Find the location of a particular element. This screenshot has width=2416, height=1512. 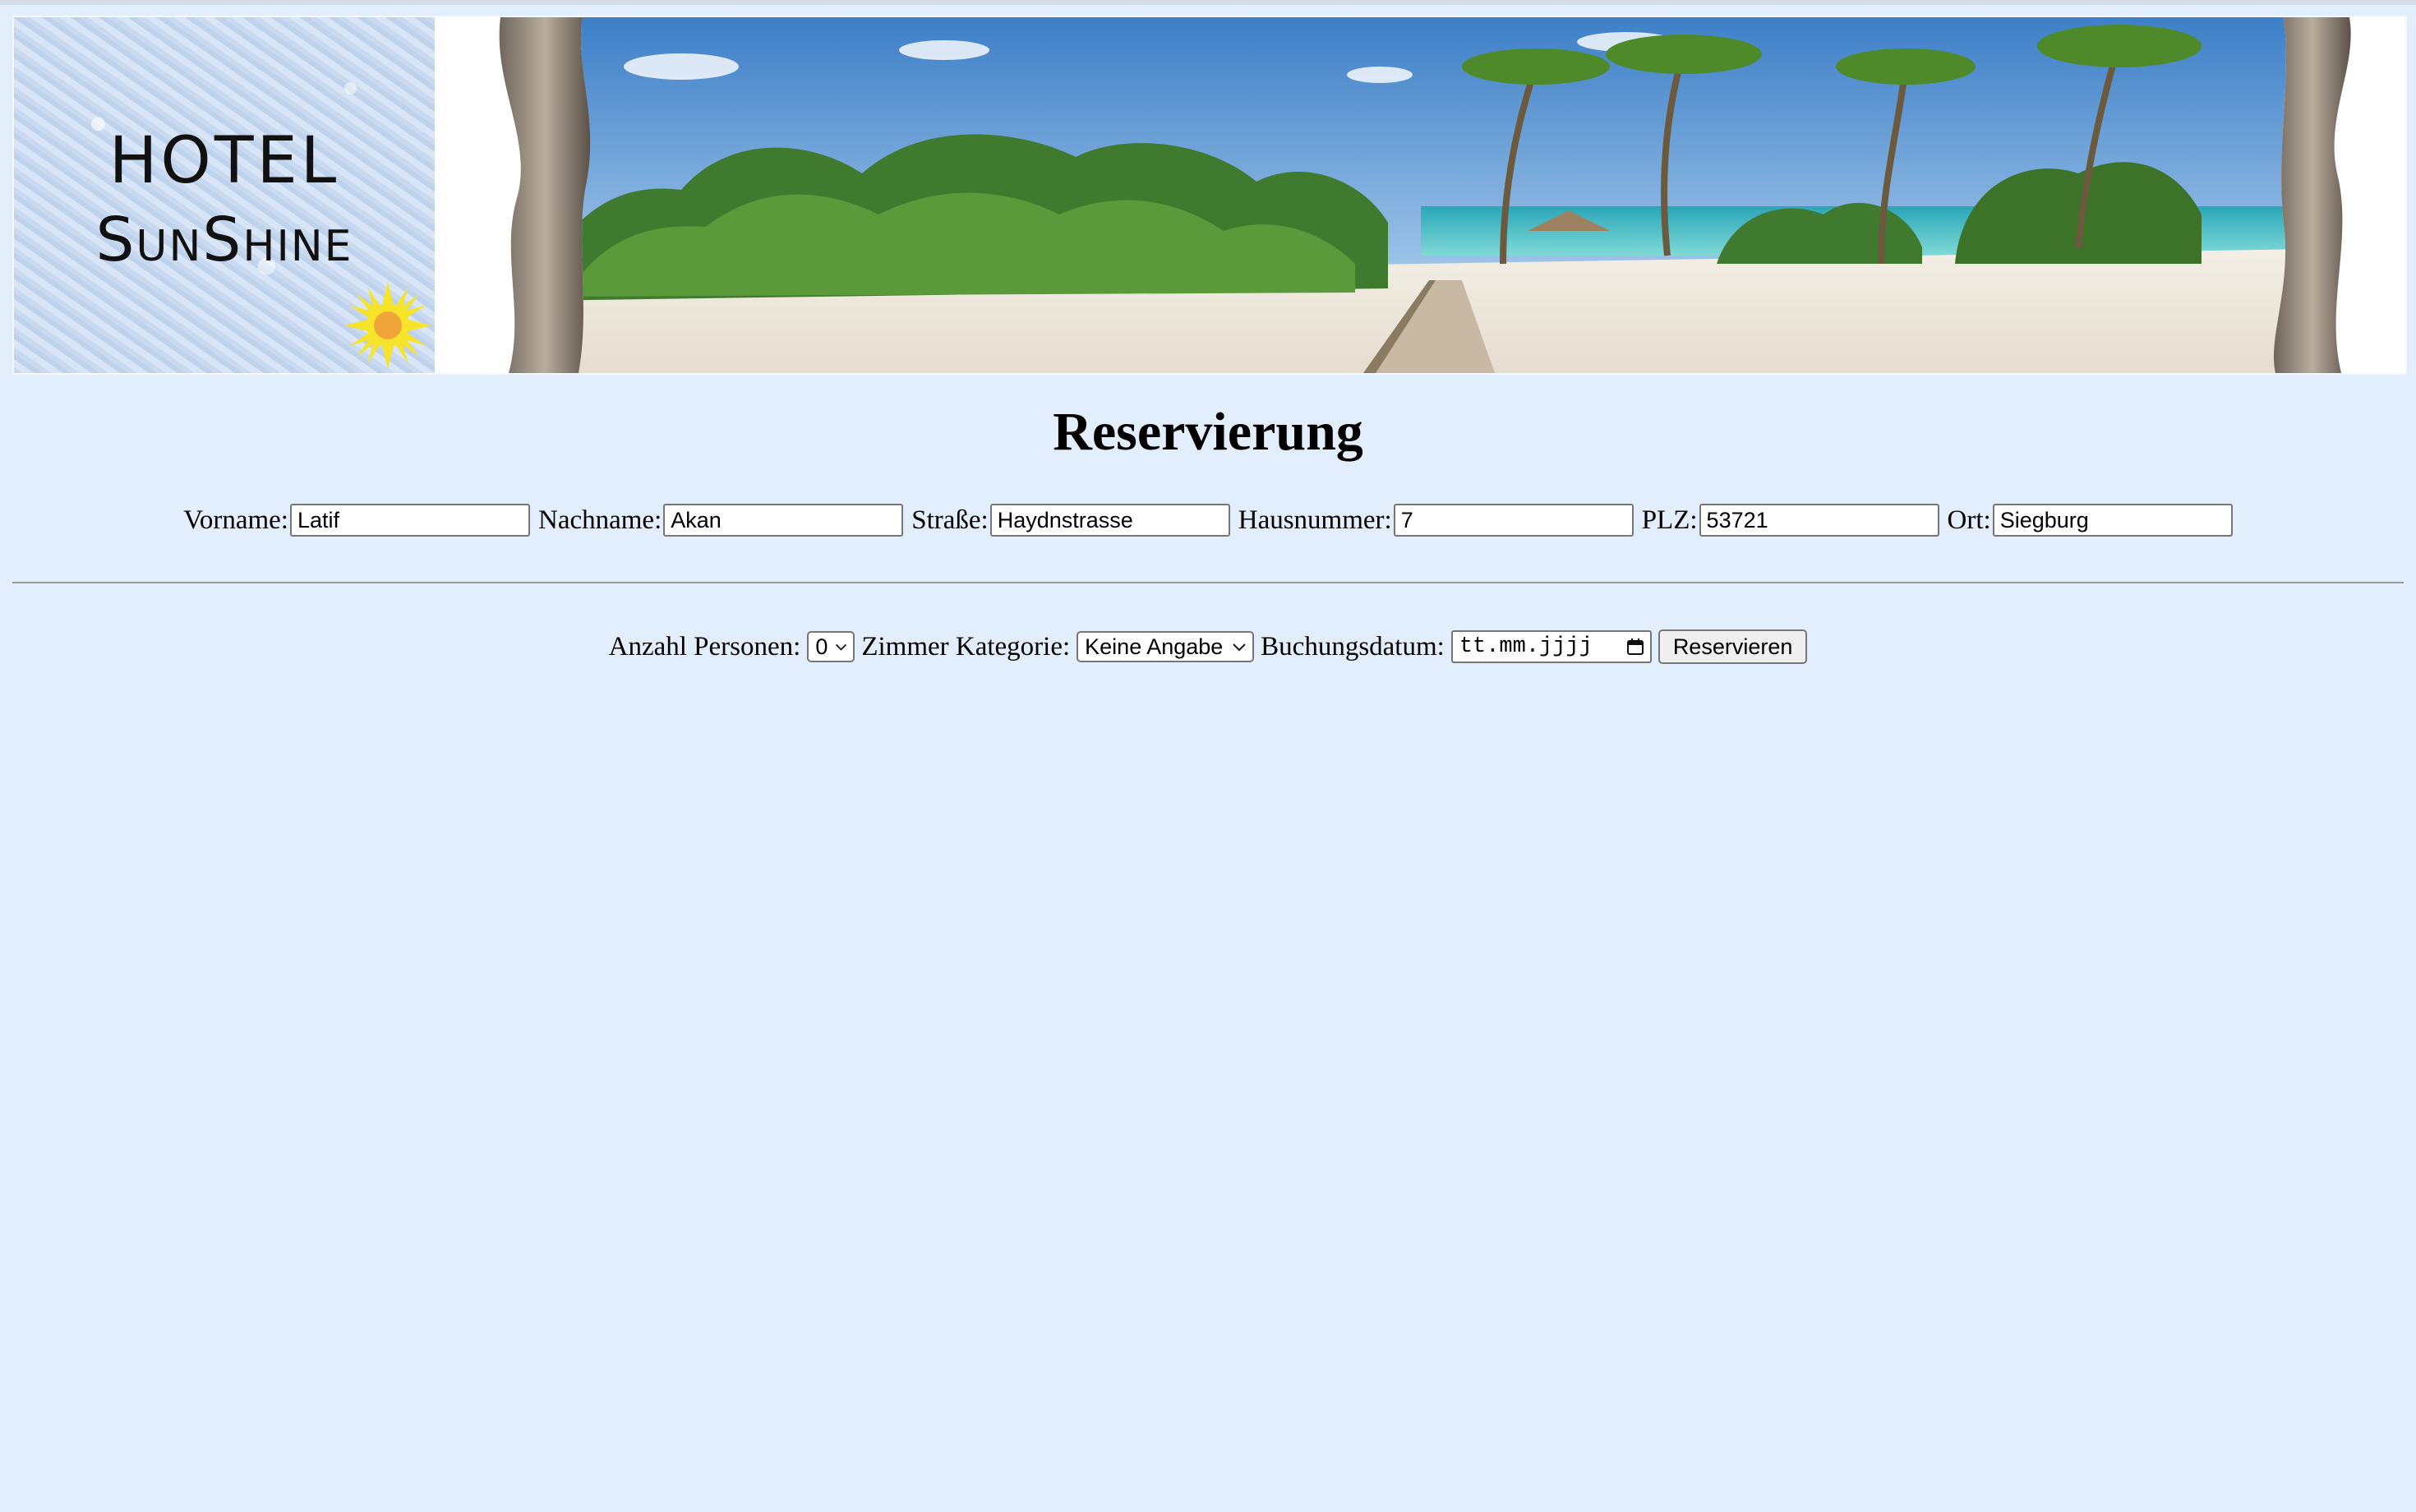

ort-input is located at coordinates (2112, 520).